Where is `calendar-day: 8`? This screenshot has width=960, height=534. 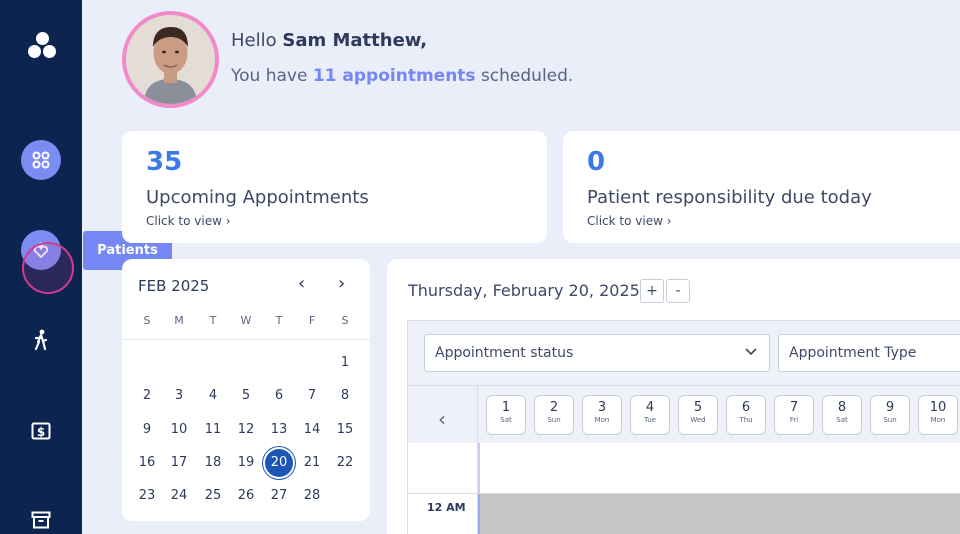
calendar-day: 8 is located at coordinates (345, 396).